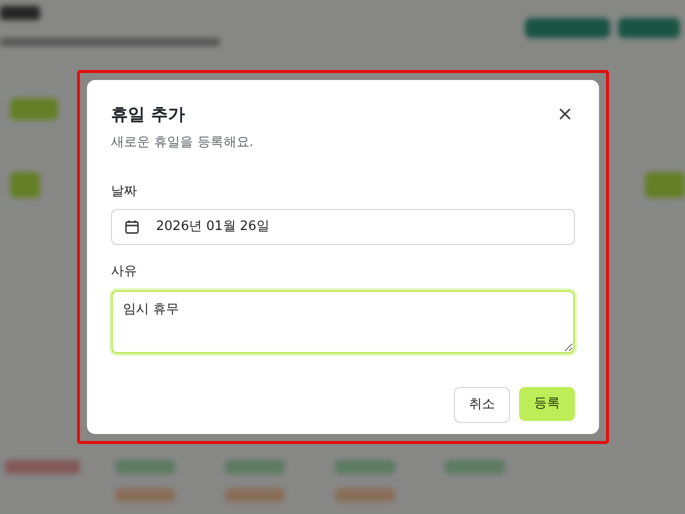 Image resolution: width=685 pixels, height=514 pixels. Describe the element at coordinates (182, 143) in the screenshot. I see `dialog-subtitle: 새로운 휴일을 등록해요.` at that location.